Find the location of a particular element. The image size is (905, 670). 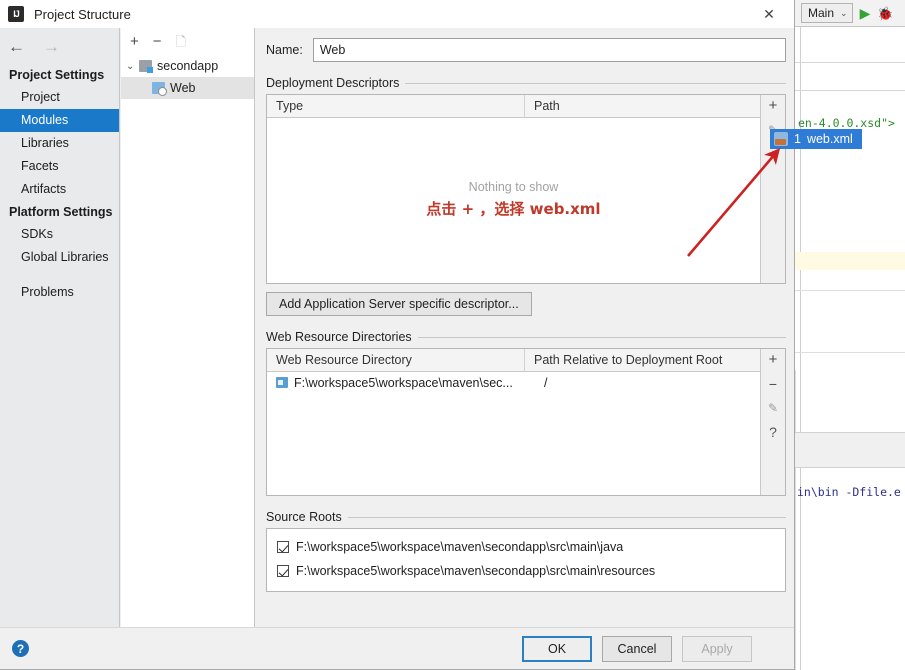

sidebar-item-project: Project is located at coordinates (59, 97).